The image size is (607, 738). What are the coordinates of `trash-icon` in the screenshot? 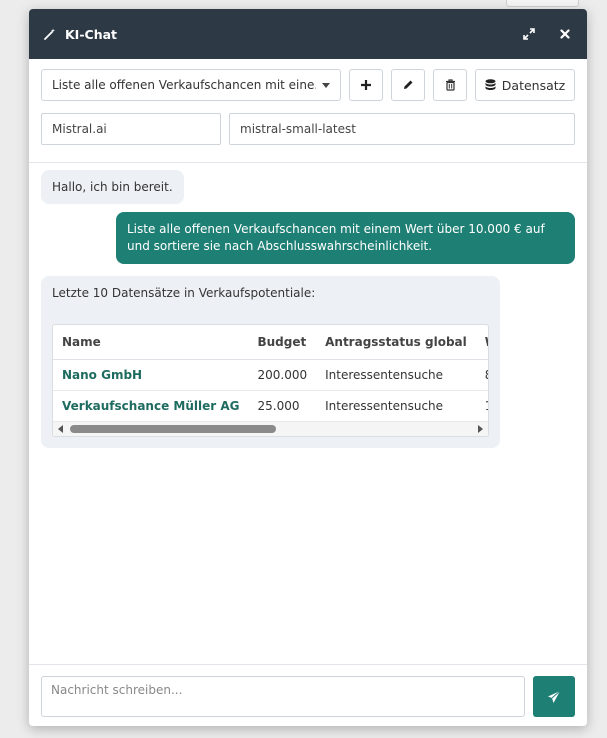 It's located at (450, 85).